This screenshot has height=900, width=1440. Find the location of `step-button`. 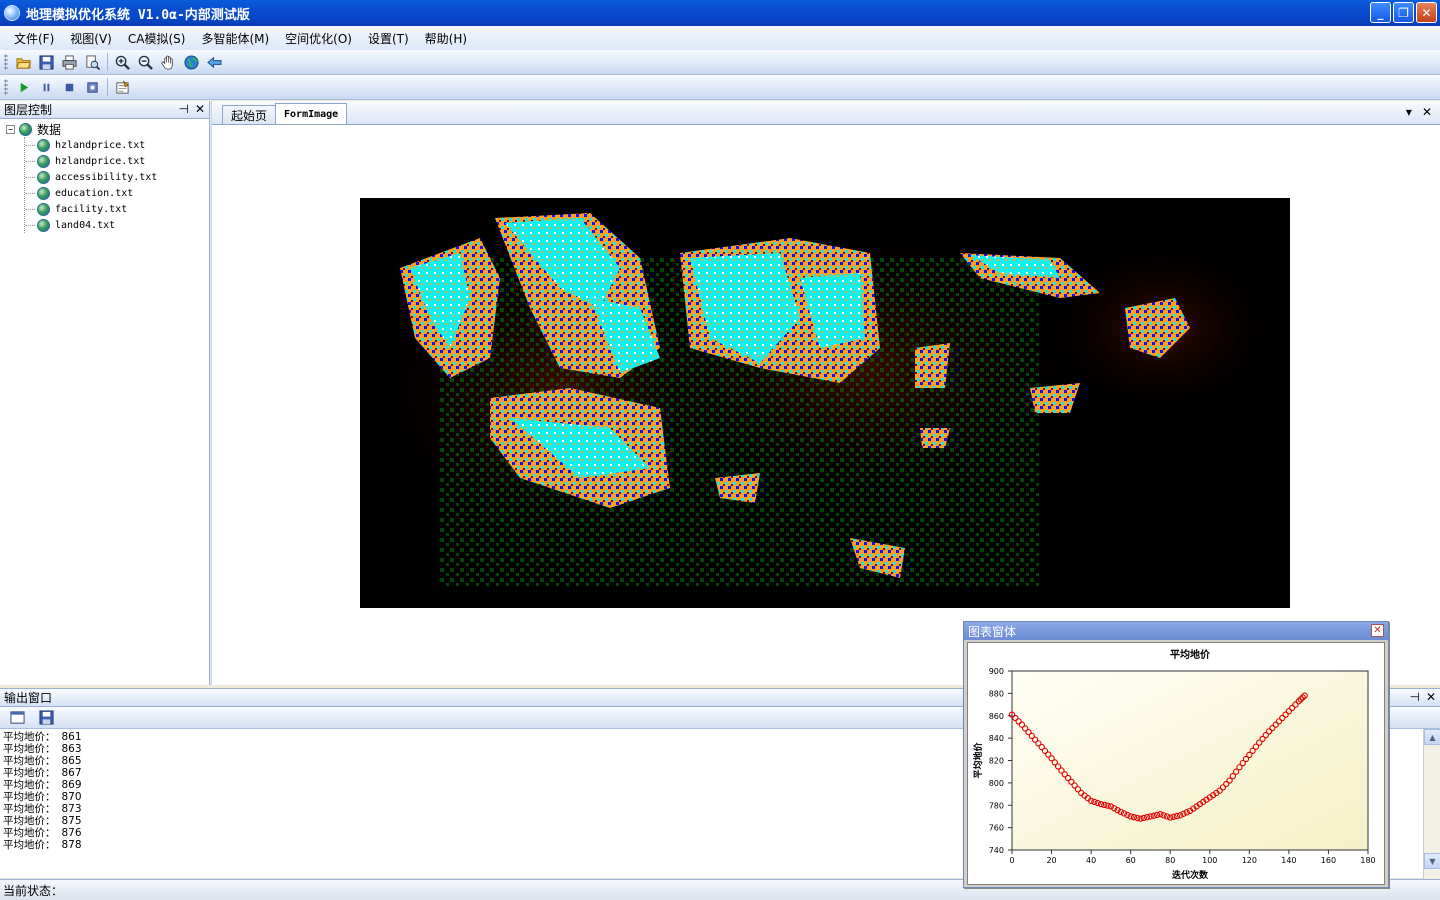

step-button is located at coordinates (92, 87).